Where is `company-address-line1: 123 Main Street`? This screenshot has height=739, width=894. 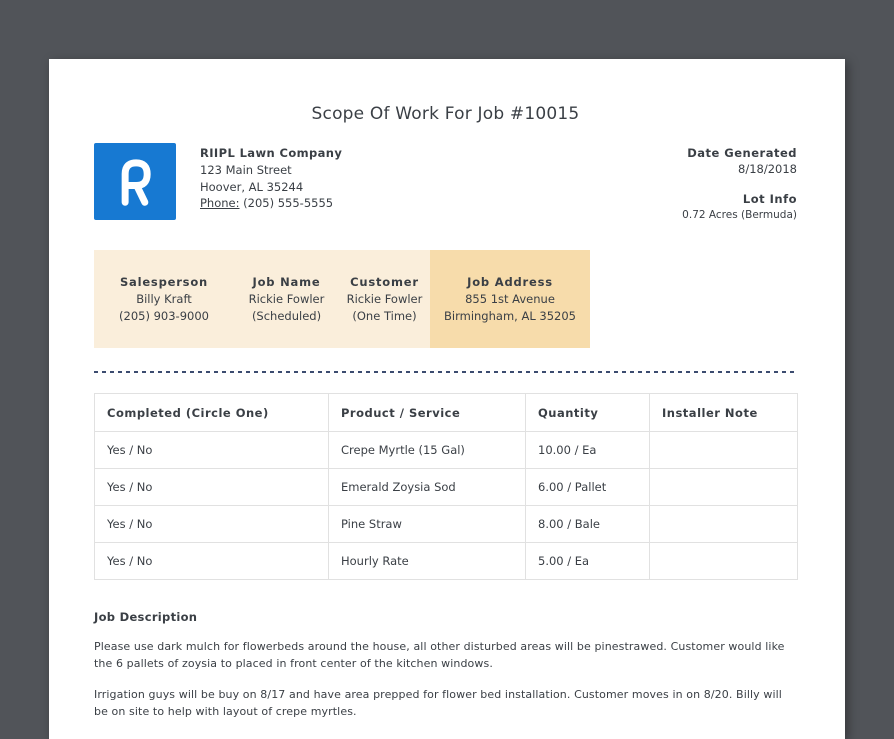 company-address-line1: 123 Main Street is located at coordinates (246, 170).